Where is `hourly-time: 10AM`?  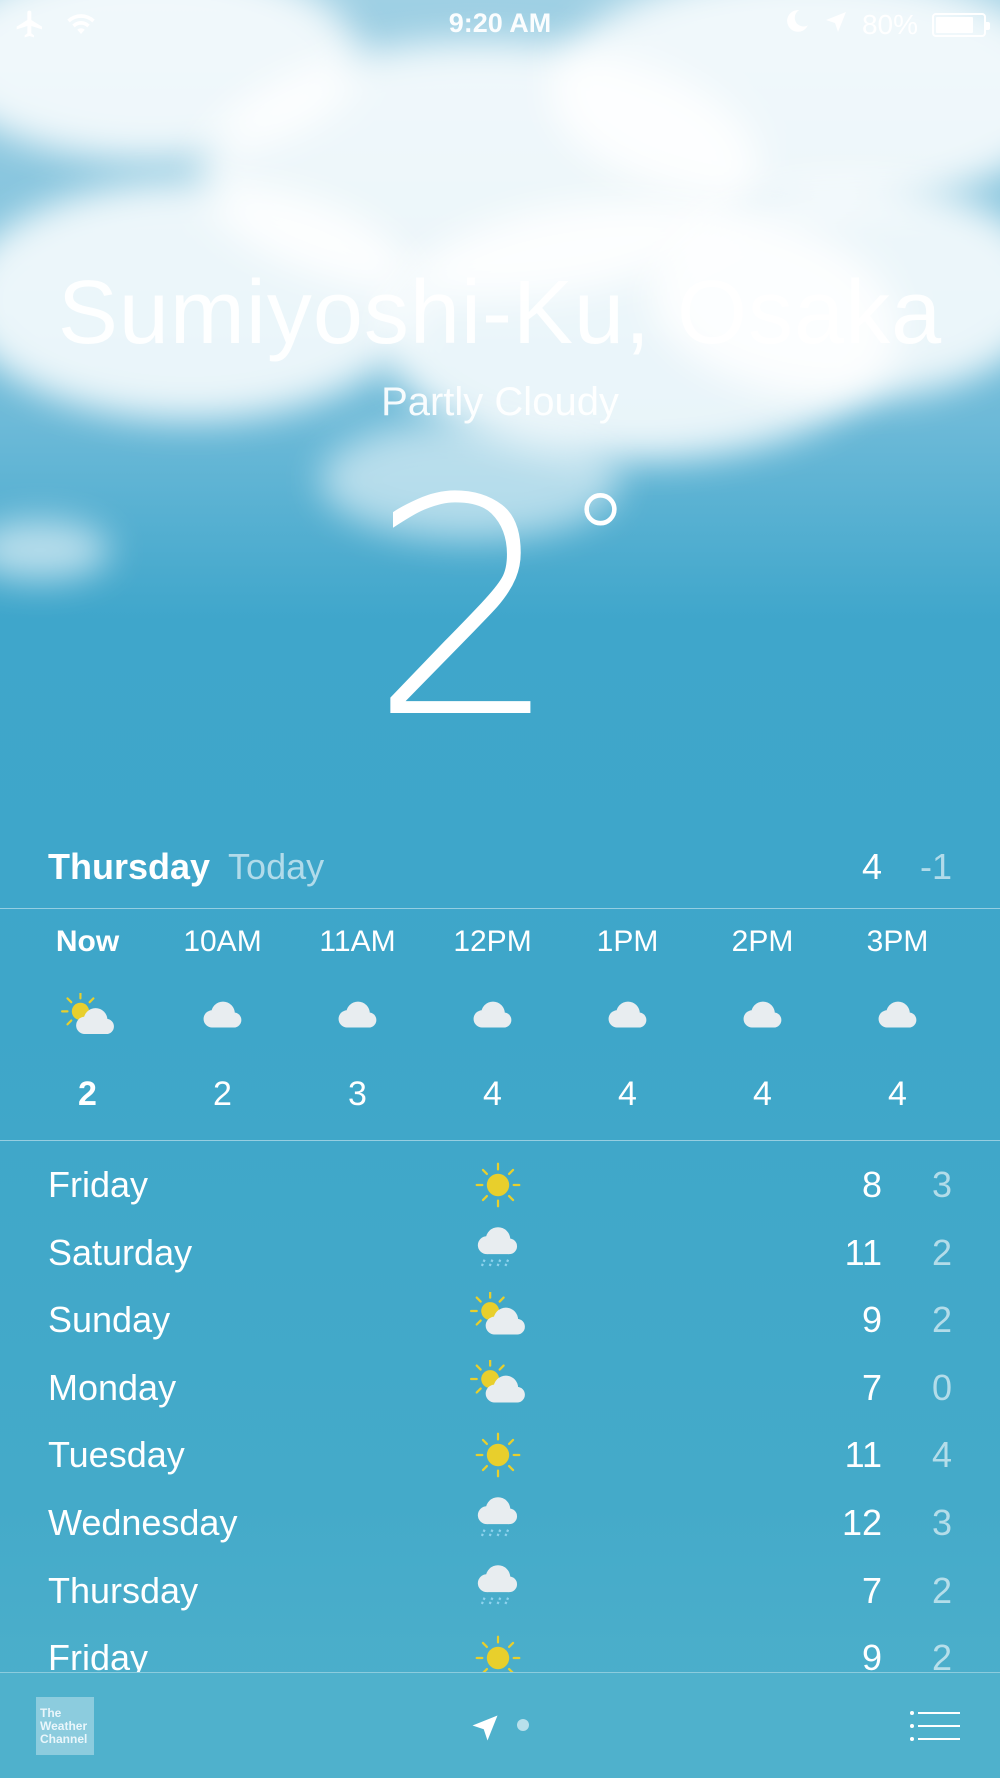
hourly-time: 10AM is located at coordinates (222, 941).